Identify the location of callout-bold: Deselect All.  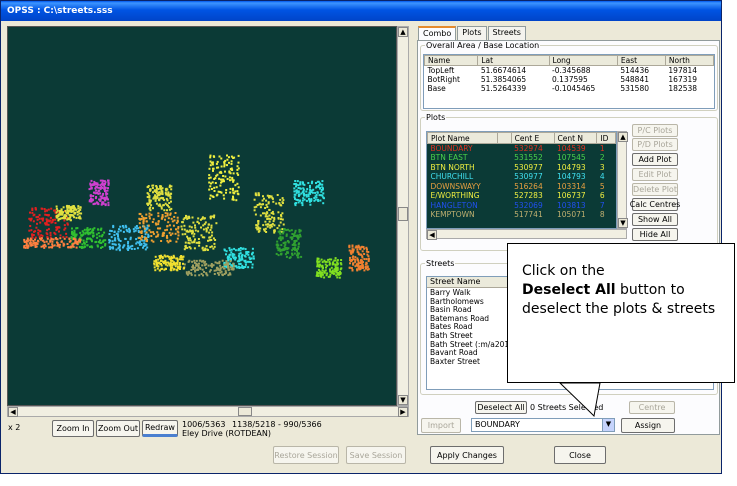
(569, 290).